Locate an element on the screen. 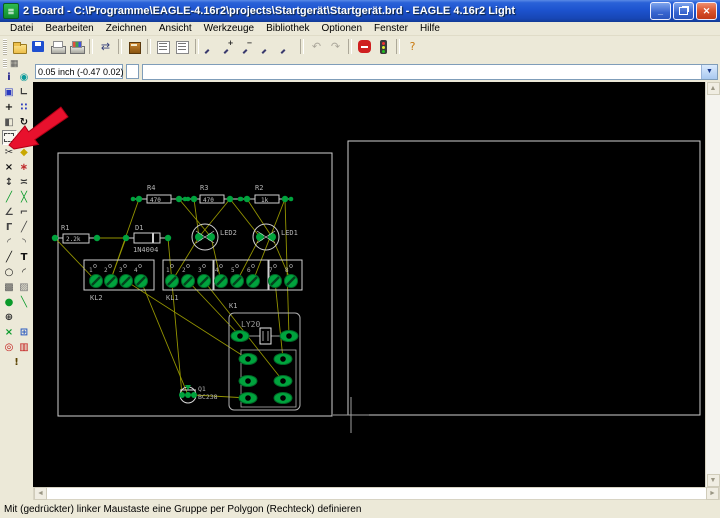 The height and width of the screenshot is (518, 720). mirror-tool: ◧ is located at coordinates (9, 122).